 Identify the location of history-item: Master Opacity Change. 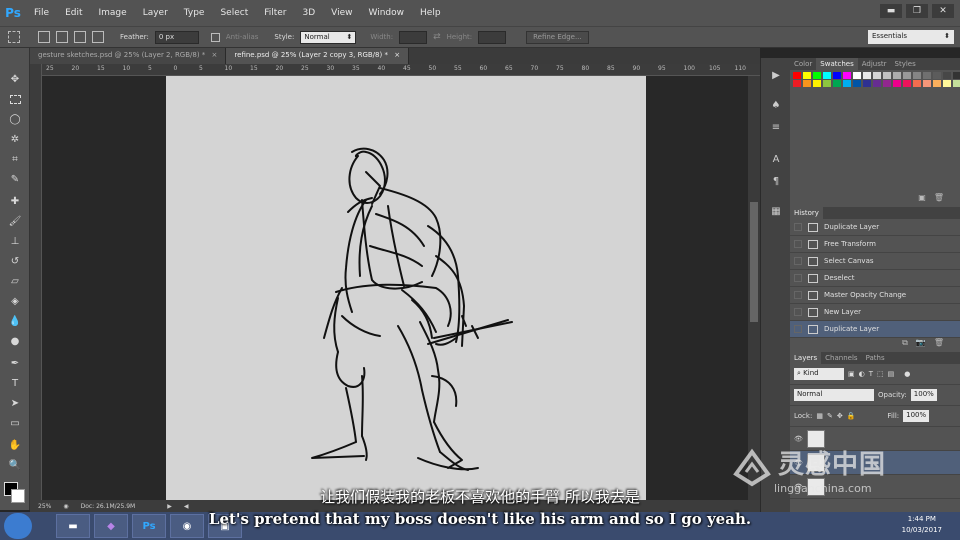
(875, 295).